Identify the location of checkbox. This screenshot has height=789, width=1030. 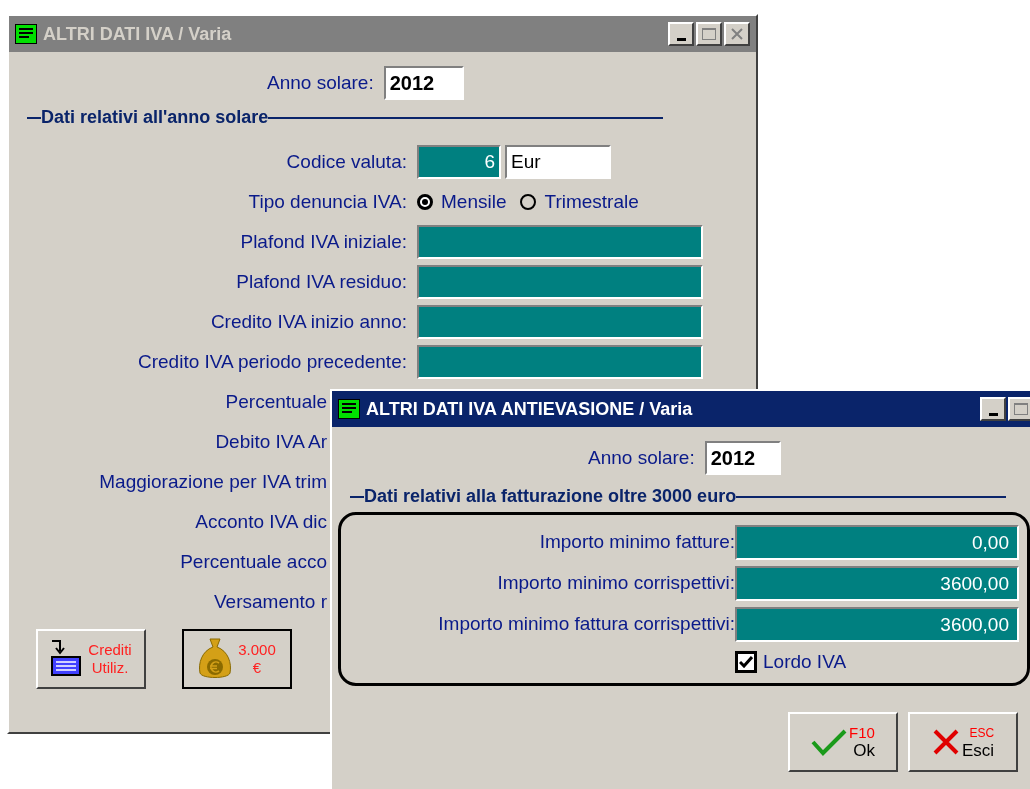
(746, 662).